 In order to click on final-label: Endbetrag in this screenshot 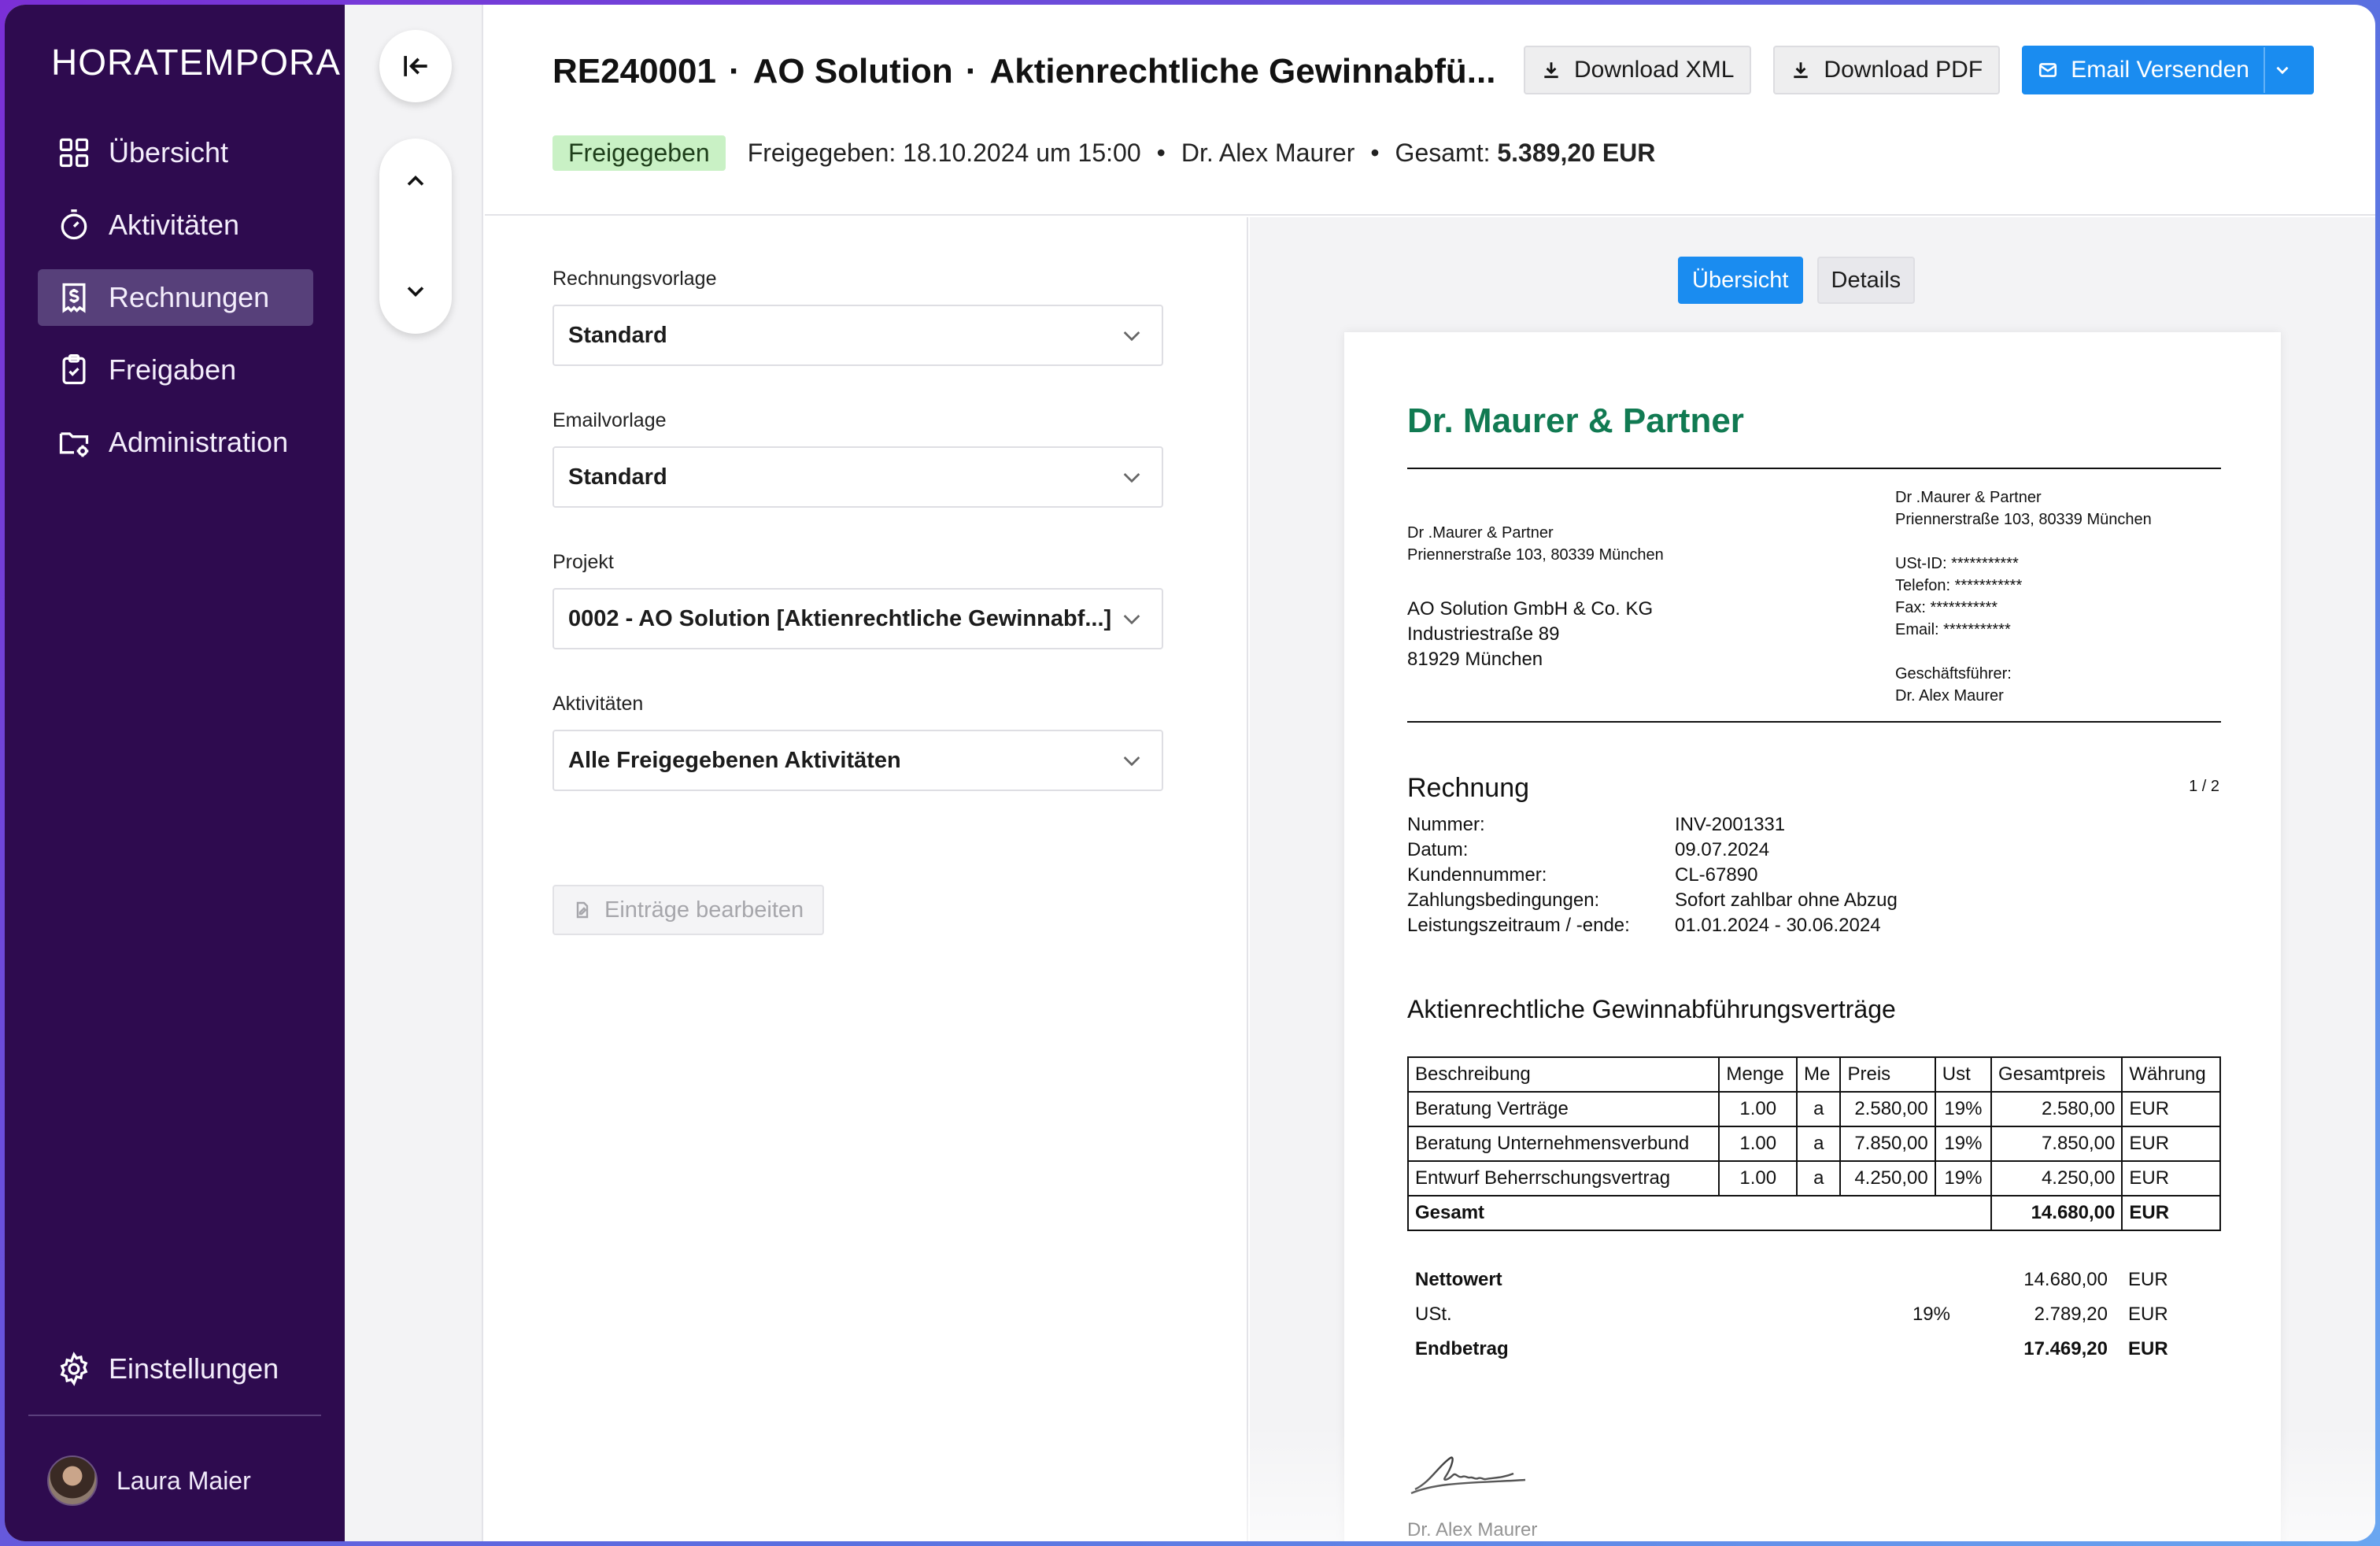, I will do `click(1462, 1348)`.